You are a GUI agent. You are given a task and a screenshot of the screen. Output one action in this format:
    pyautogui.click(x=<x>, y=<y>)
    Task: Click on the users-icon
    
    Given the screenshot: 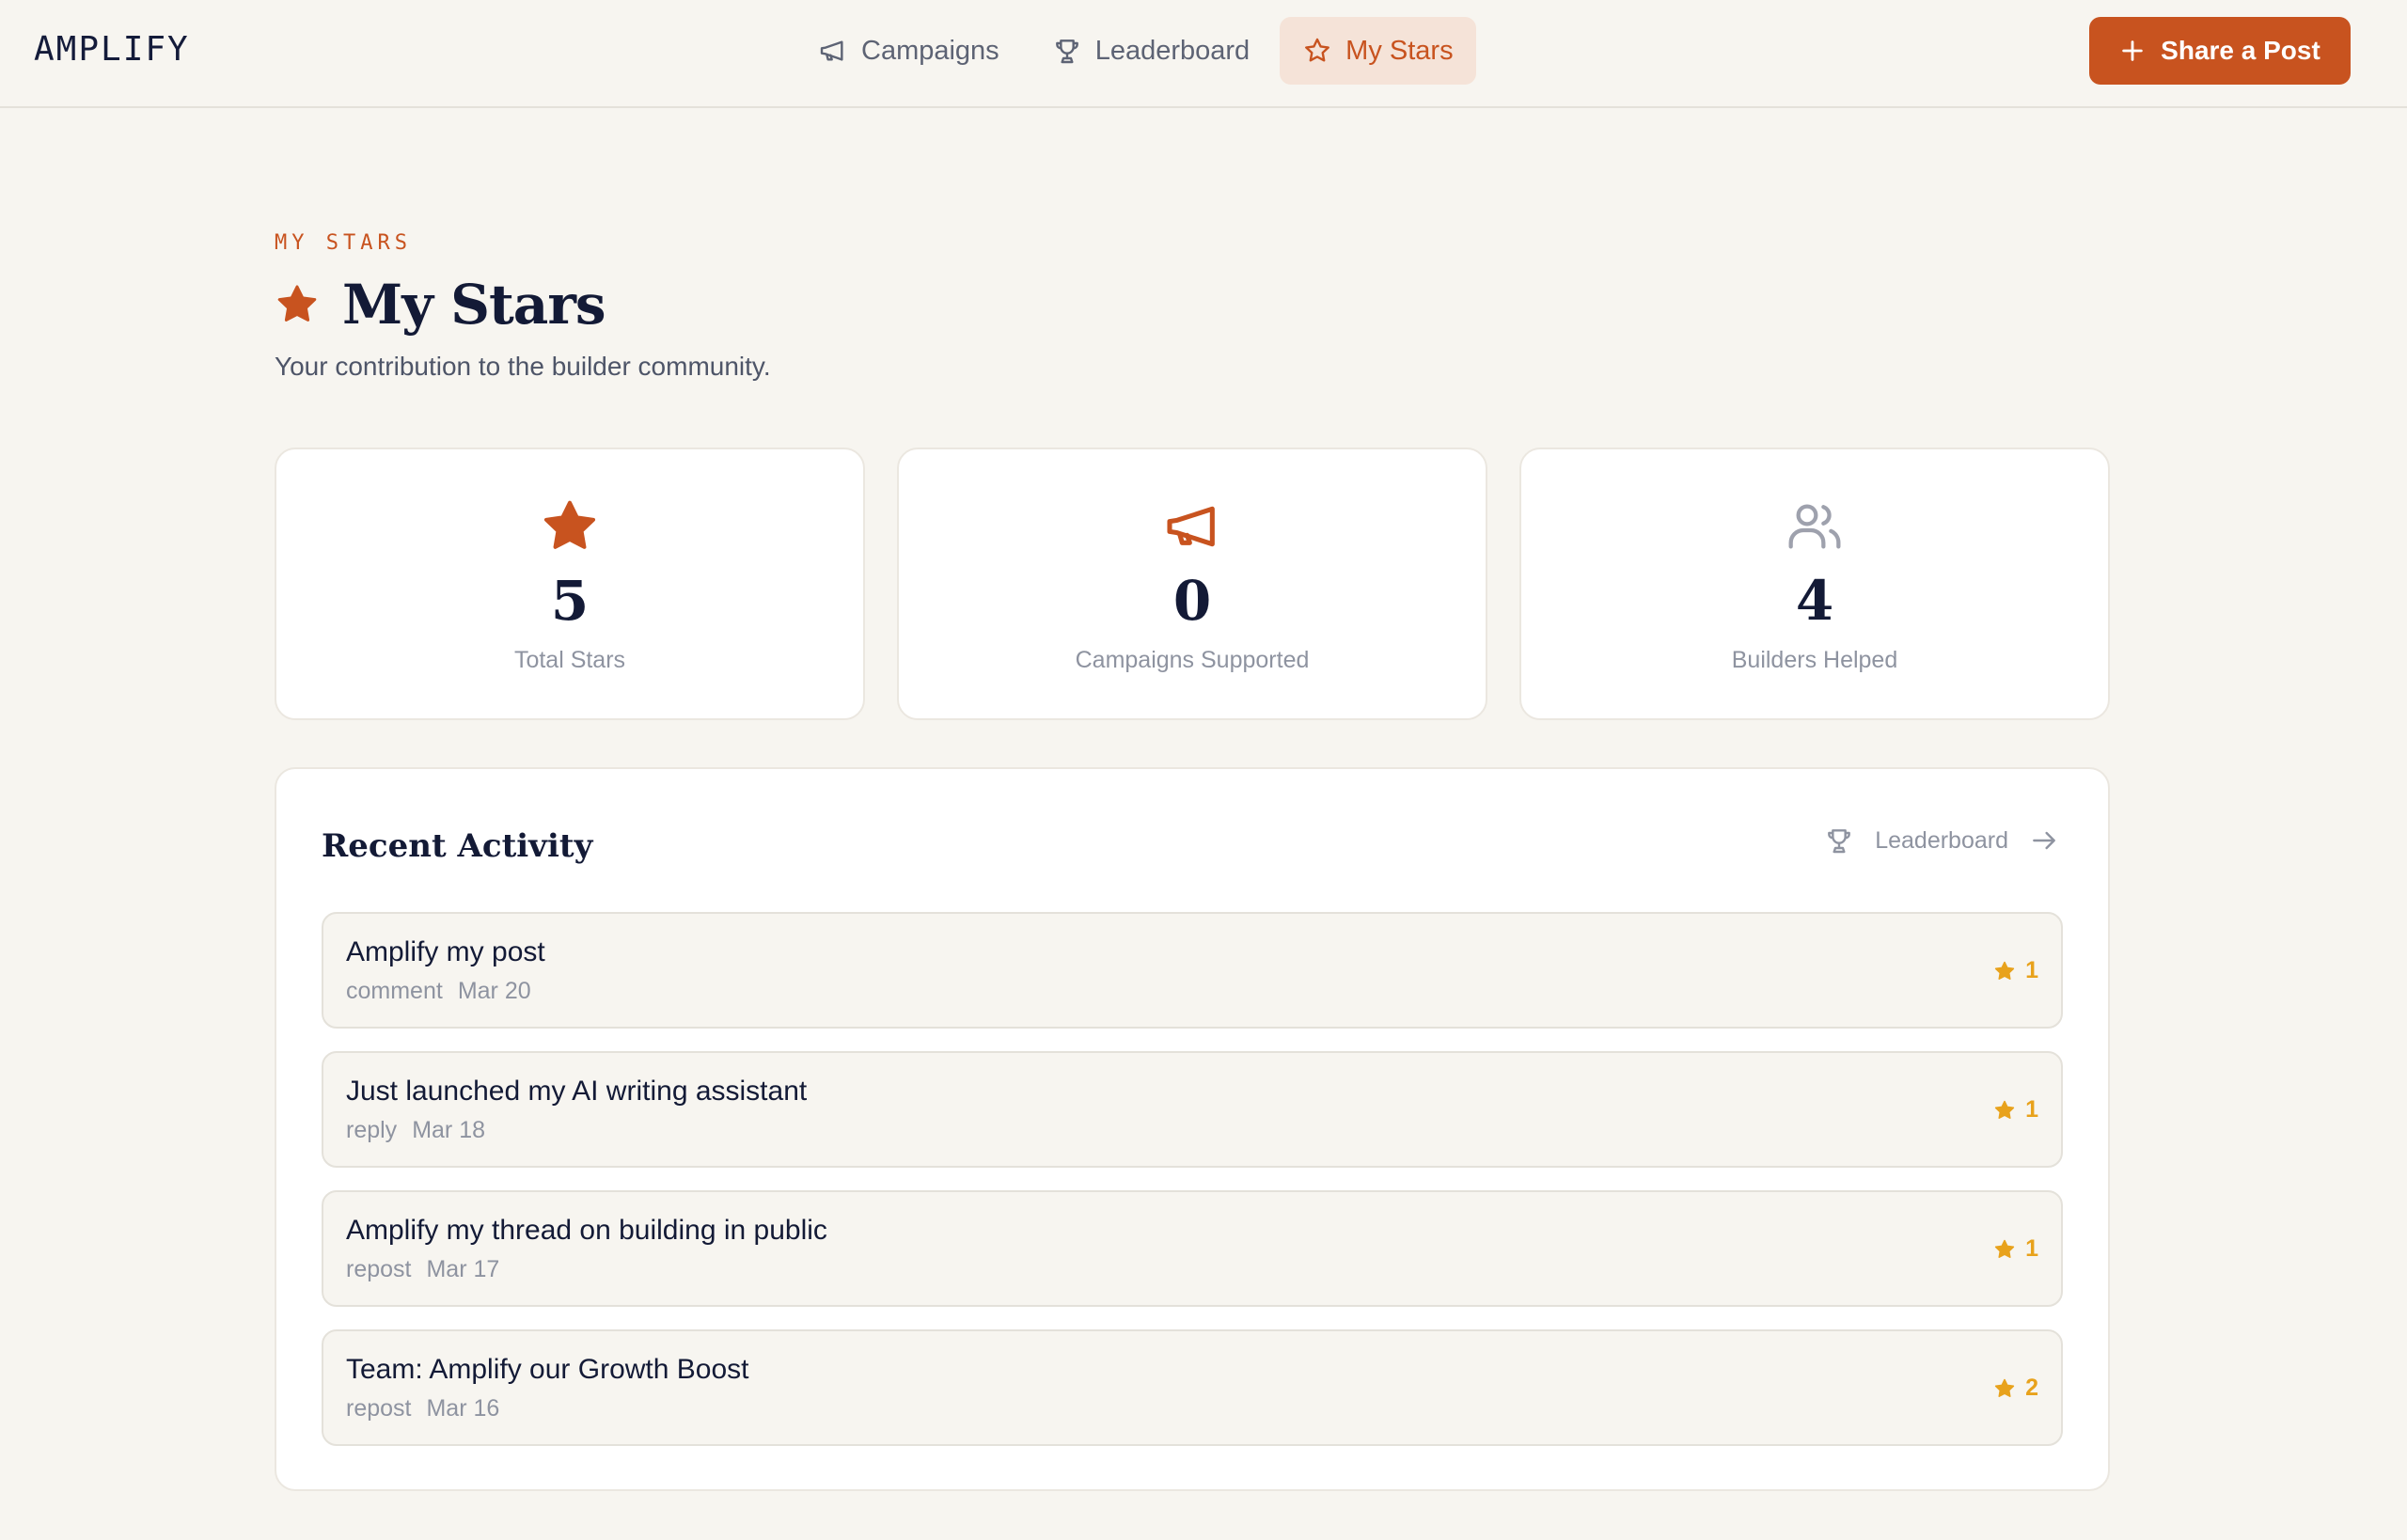 What is the action you would take?
    pyautogui.click(x=1814, y=526)
    